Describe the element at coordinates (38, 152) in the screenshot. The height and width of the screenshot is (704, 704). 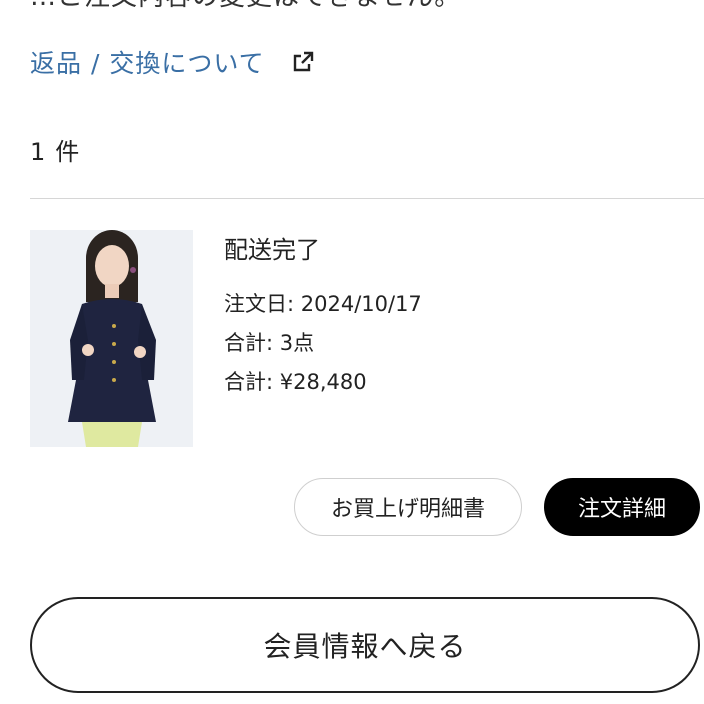
I see `order-count-number: 1` at that location.